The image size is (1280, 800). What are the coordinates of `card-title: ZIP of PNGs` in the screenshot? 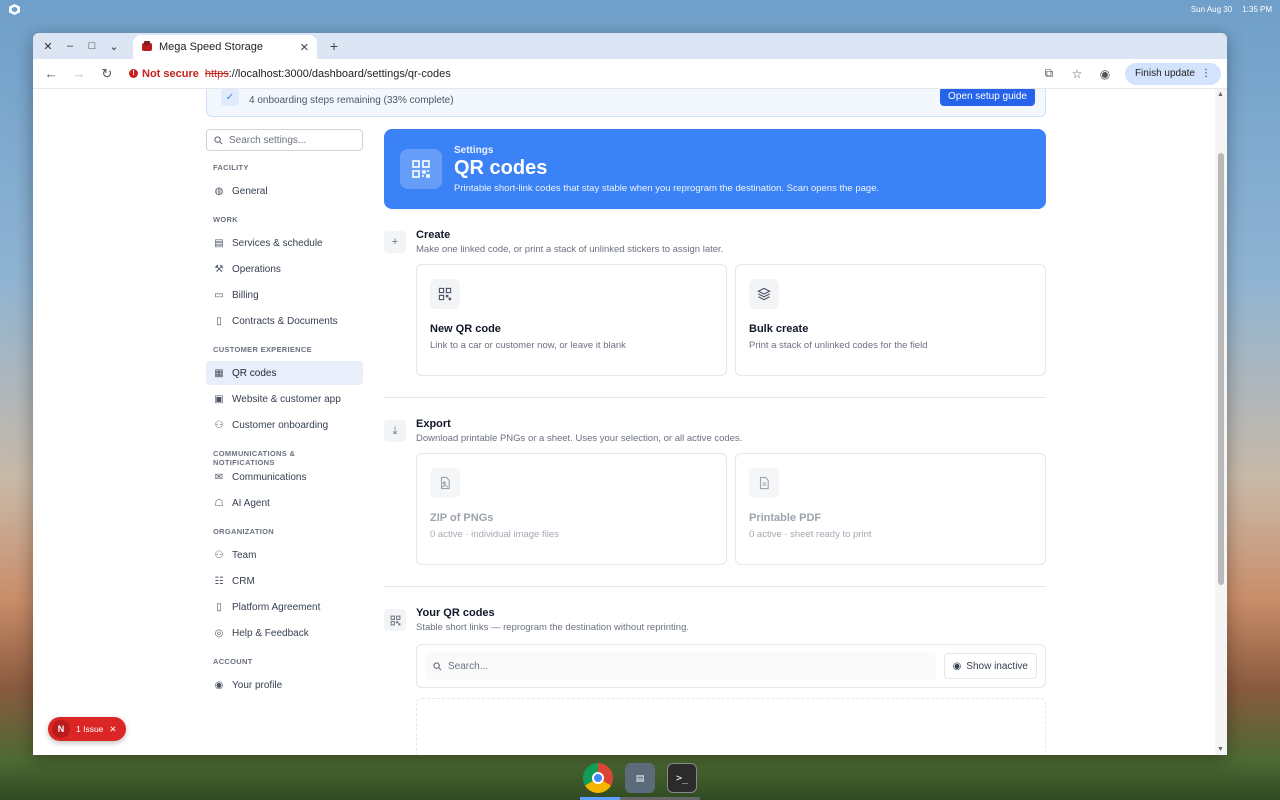 It's located at (462, 518).